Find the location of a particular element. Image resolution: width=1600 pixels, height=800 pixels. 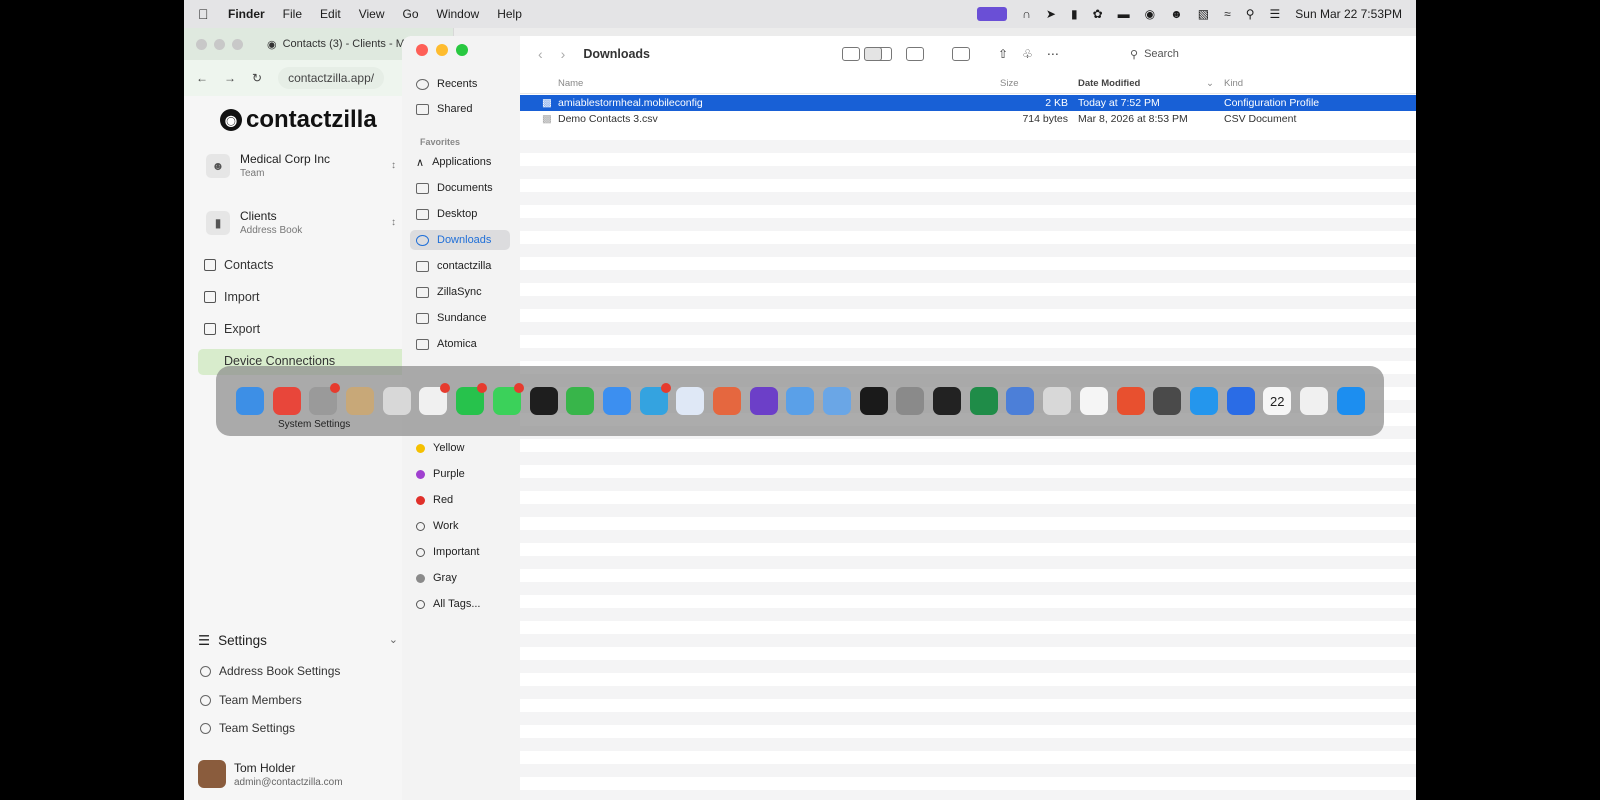

keychain-app-icon is located at coordinates (1057, 401).